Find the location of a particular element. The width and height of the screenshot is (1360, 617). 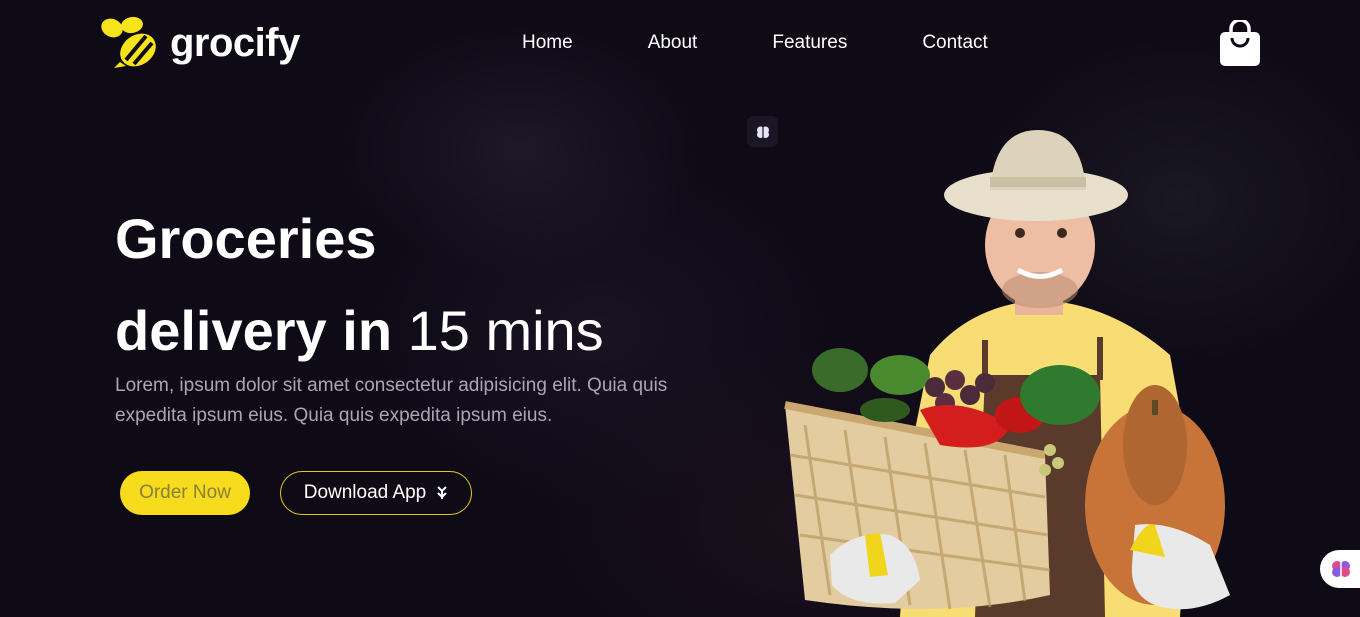

hero-title-line2: delivery in 15 mins is located at coordinates (359, 331).